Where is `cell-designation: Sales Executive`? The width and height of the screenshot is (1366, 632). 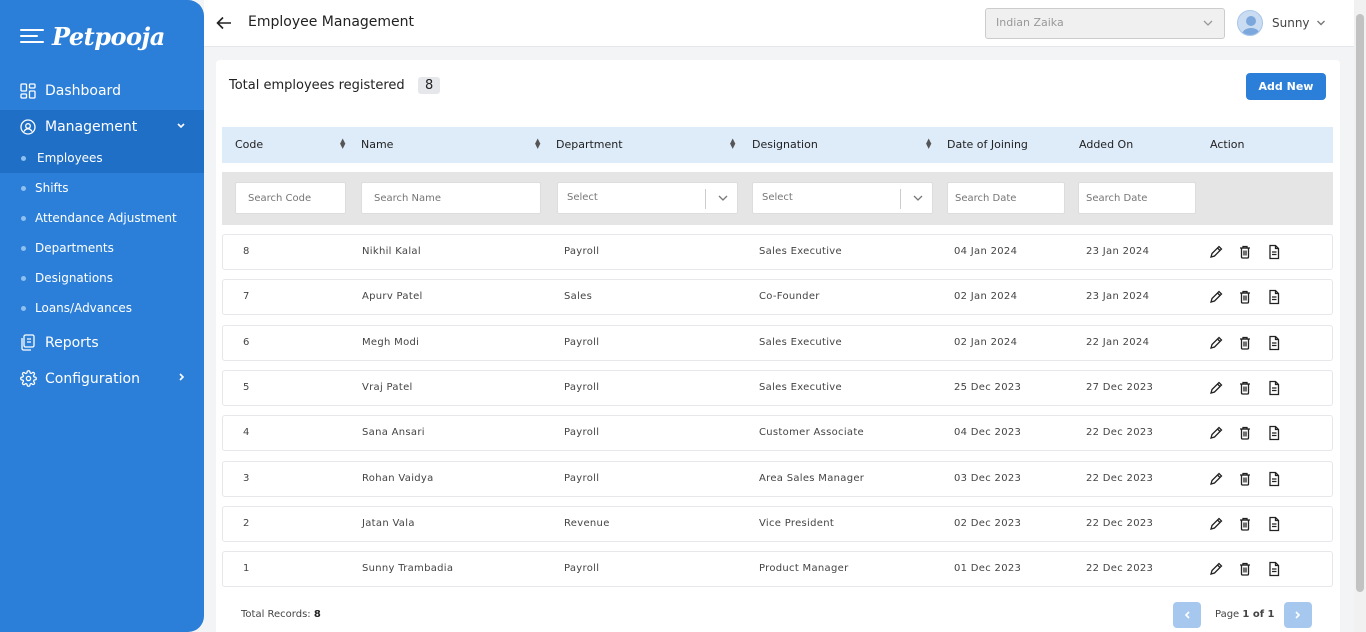
cell-designation: Sales Executive is located at coordinates (800, 387).